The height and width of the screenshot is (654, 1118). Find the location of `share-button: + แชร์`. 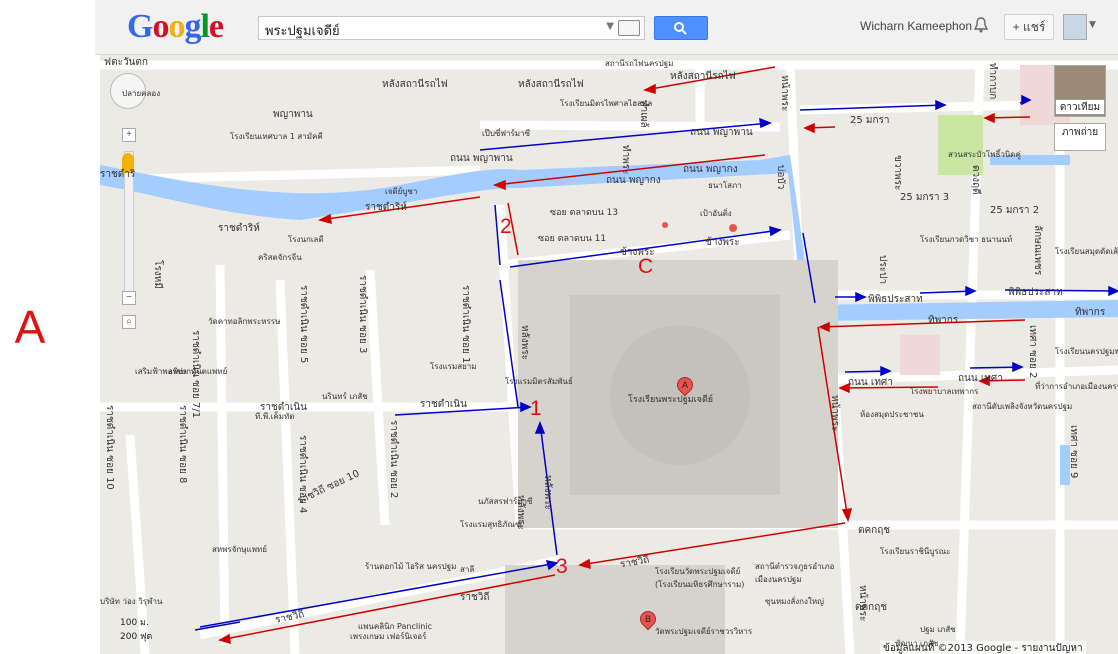

share-button: + แชร์ is located at coordinates (1029, 27).